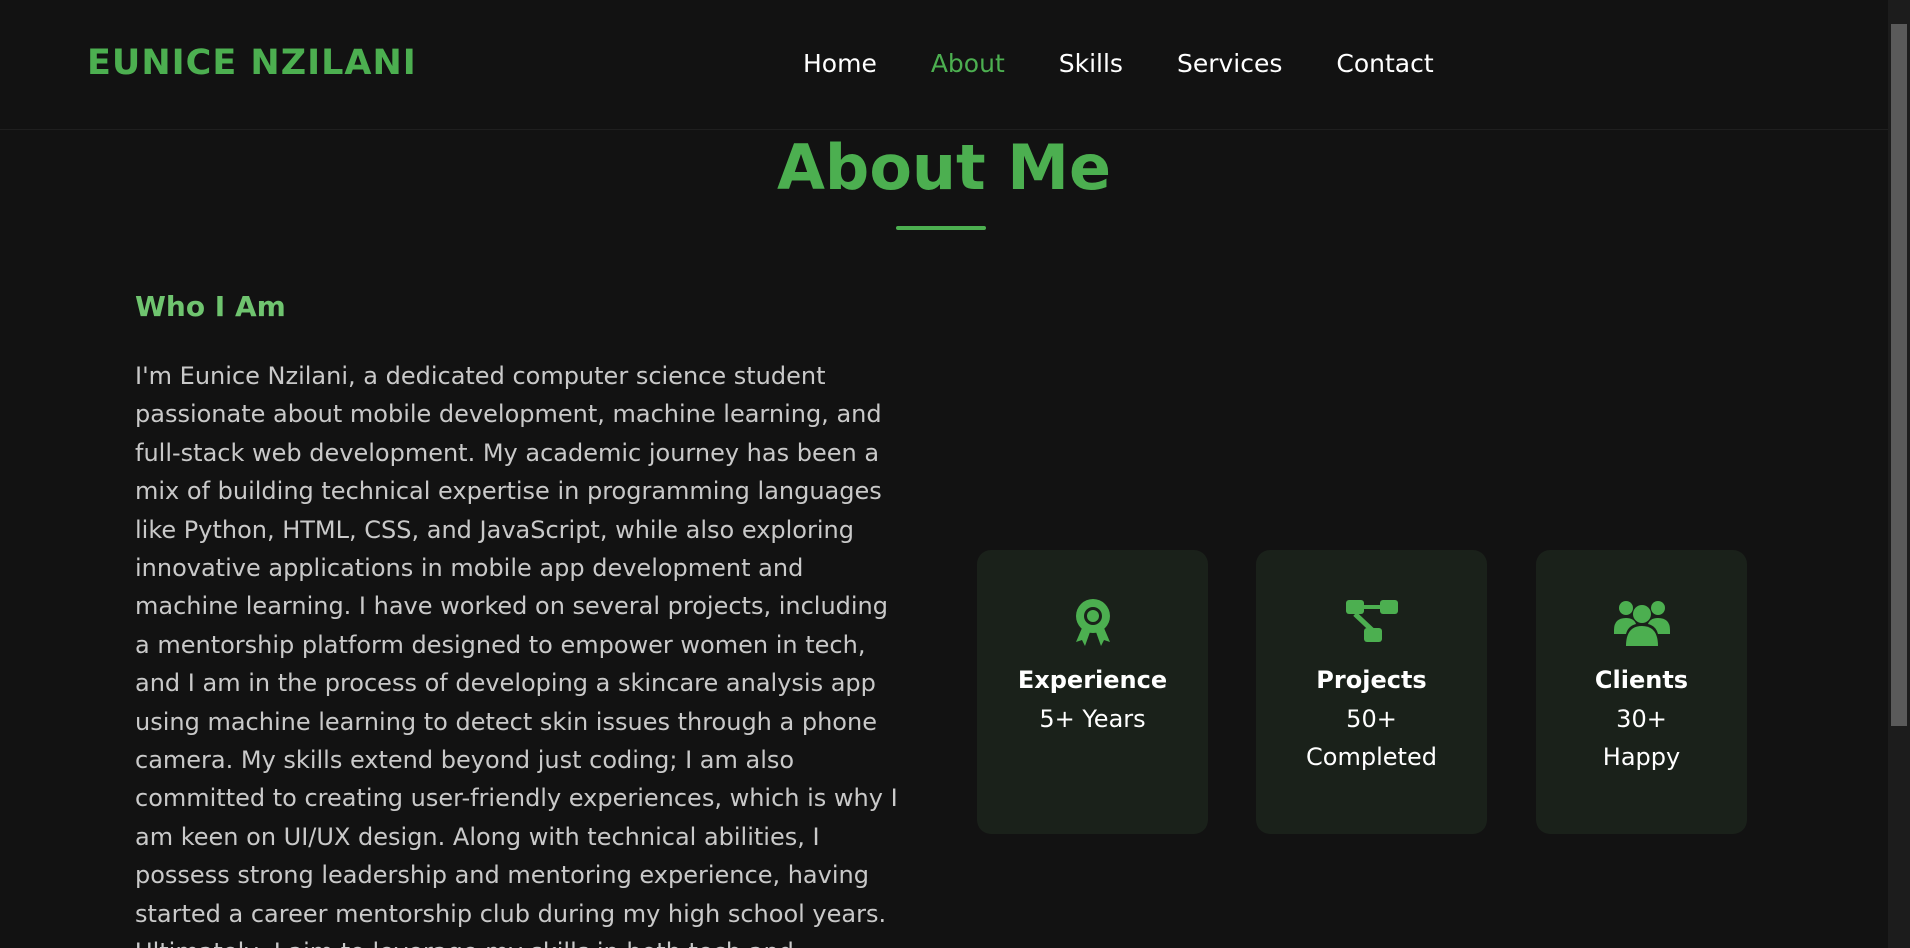 This screenshot has width=1910, height=948. I want to click on page-scrollbar, so click(1899, 474).